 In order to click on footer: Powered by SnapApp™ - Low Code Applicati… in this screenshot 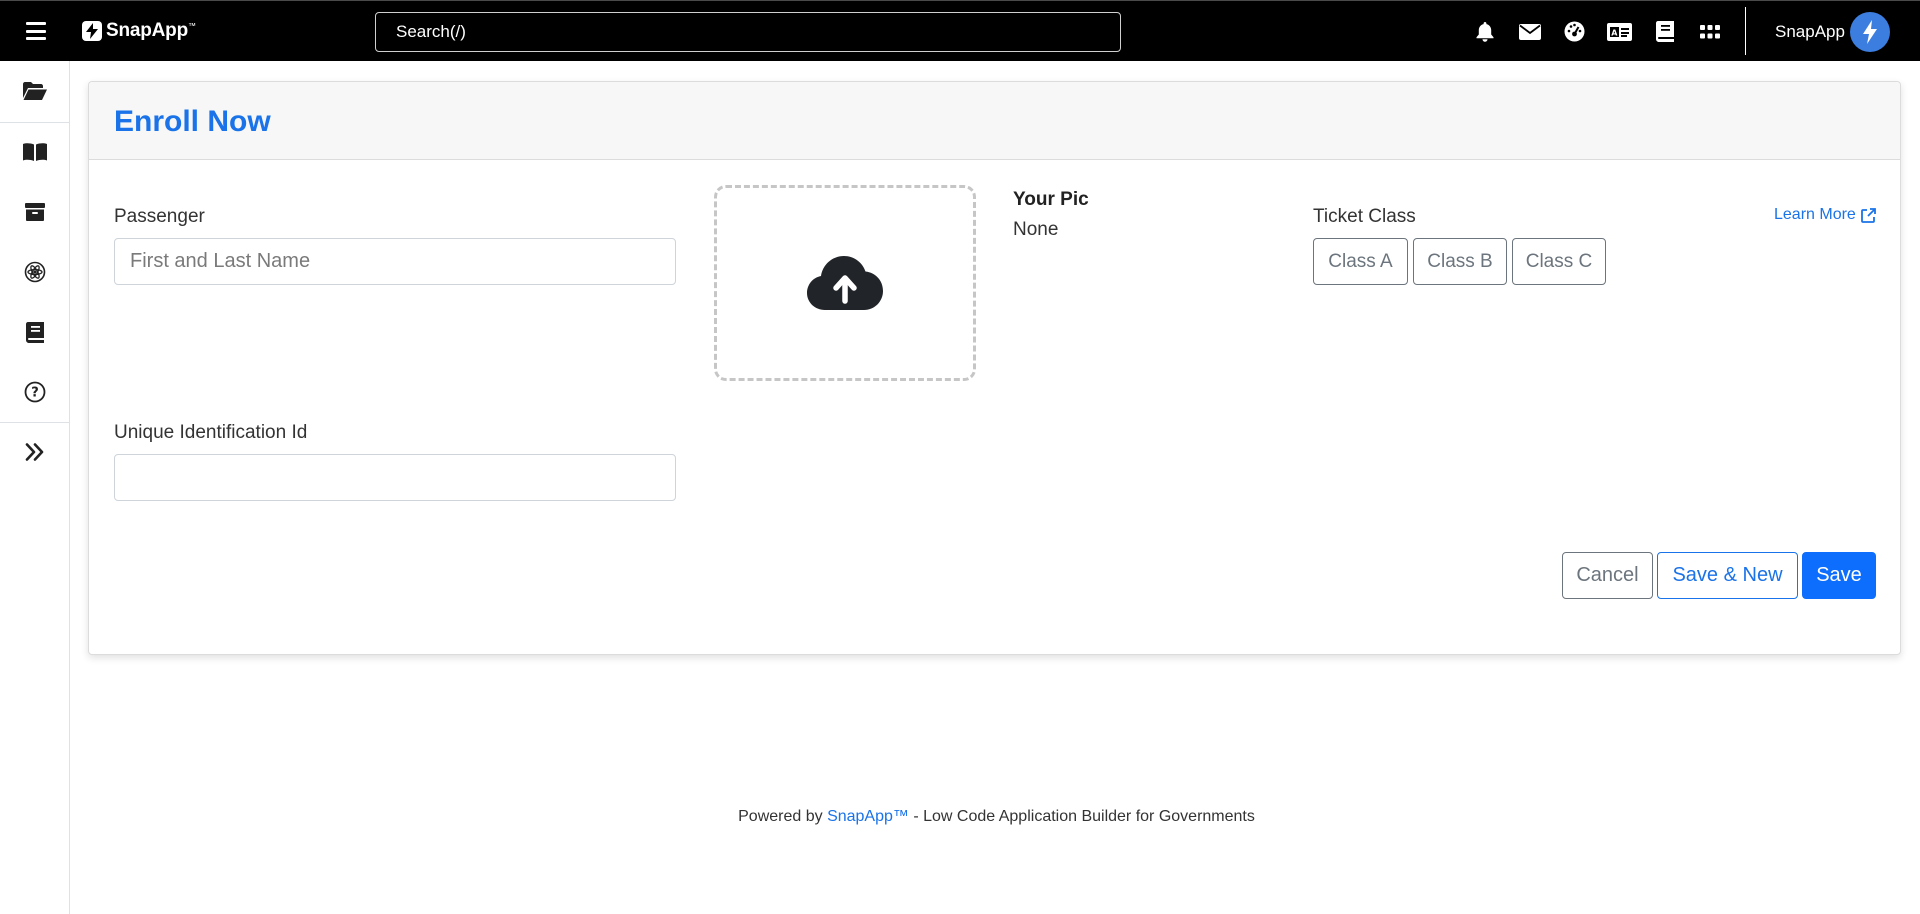, I will do `click(960, 817)`.